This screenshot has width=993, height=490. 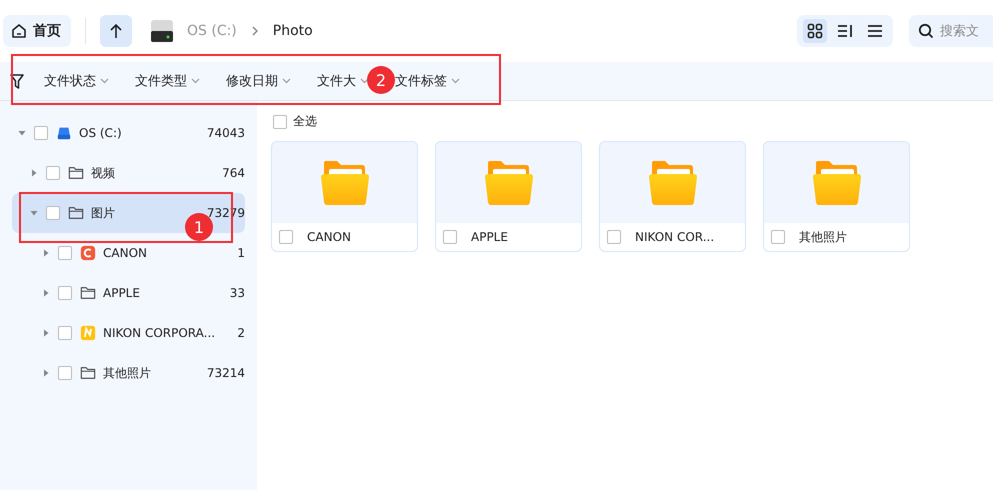 I want to click on tree-item: APPLE 33, so click(x=128, y=293).